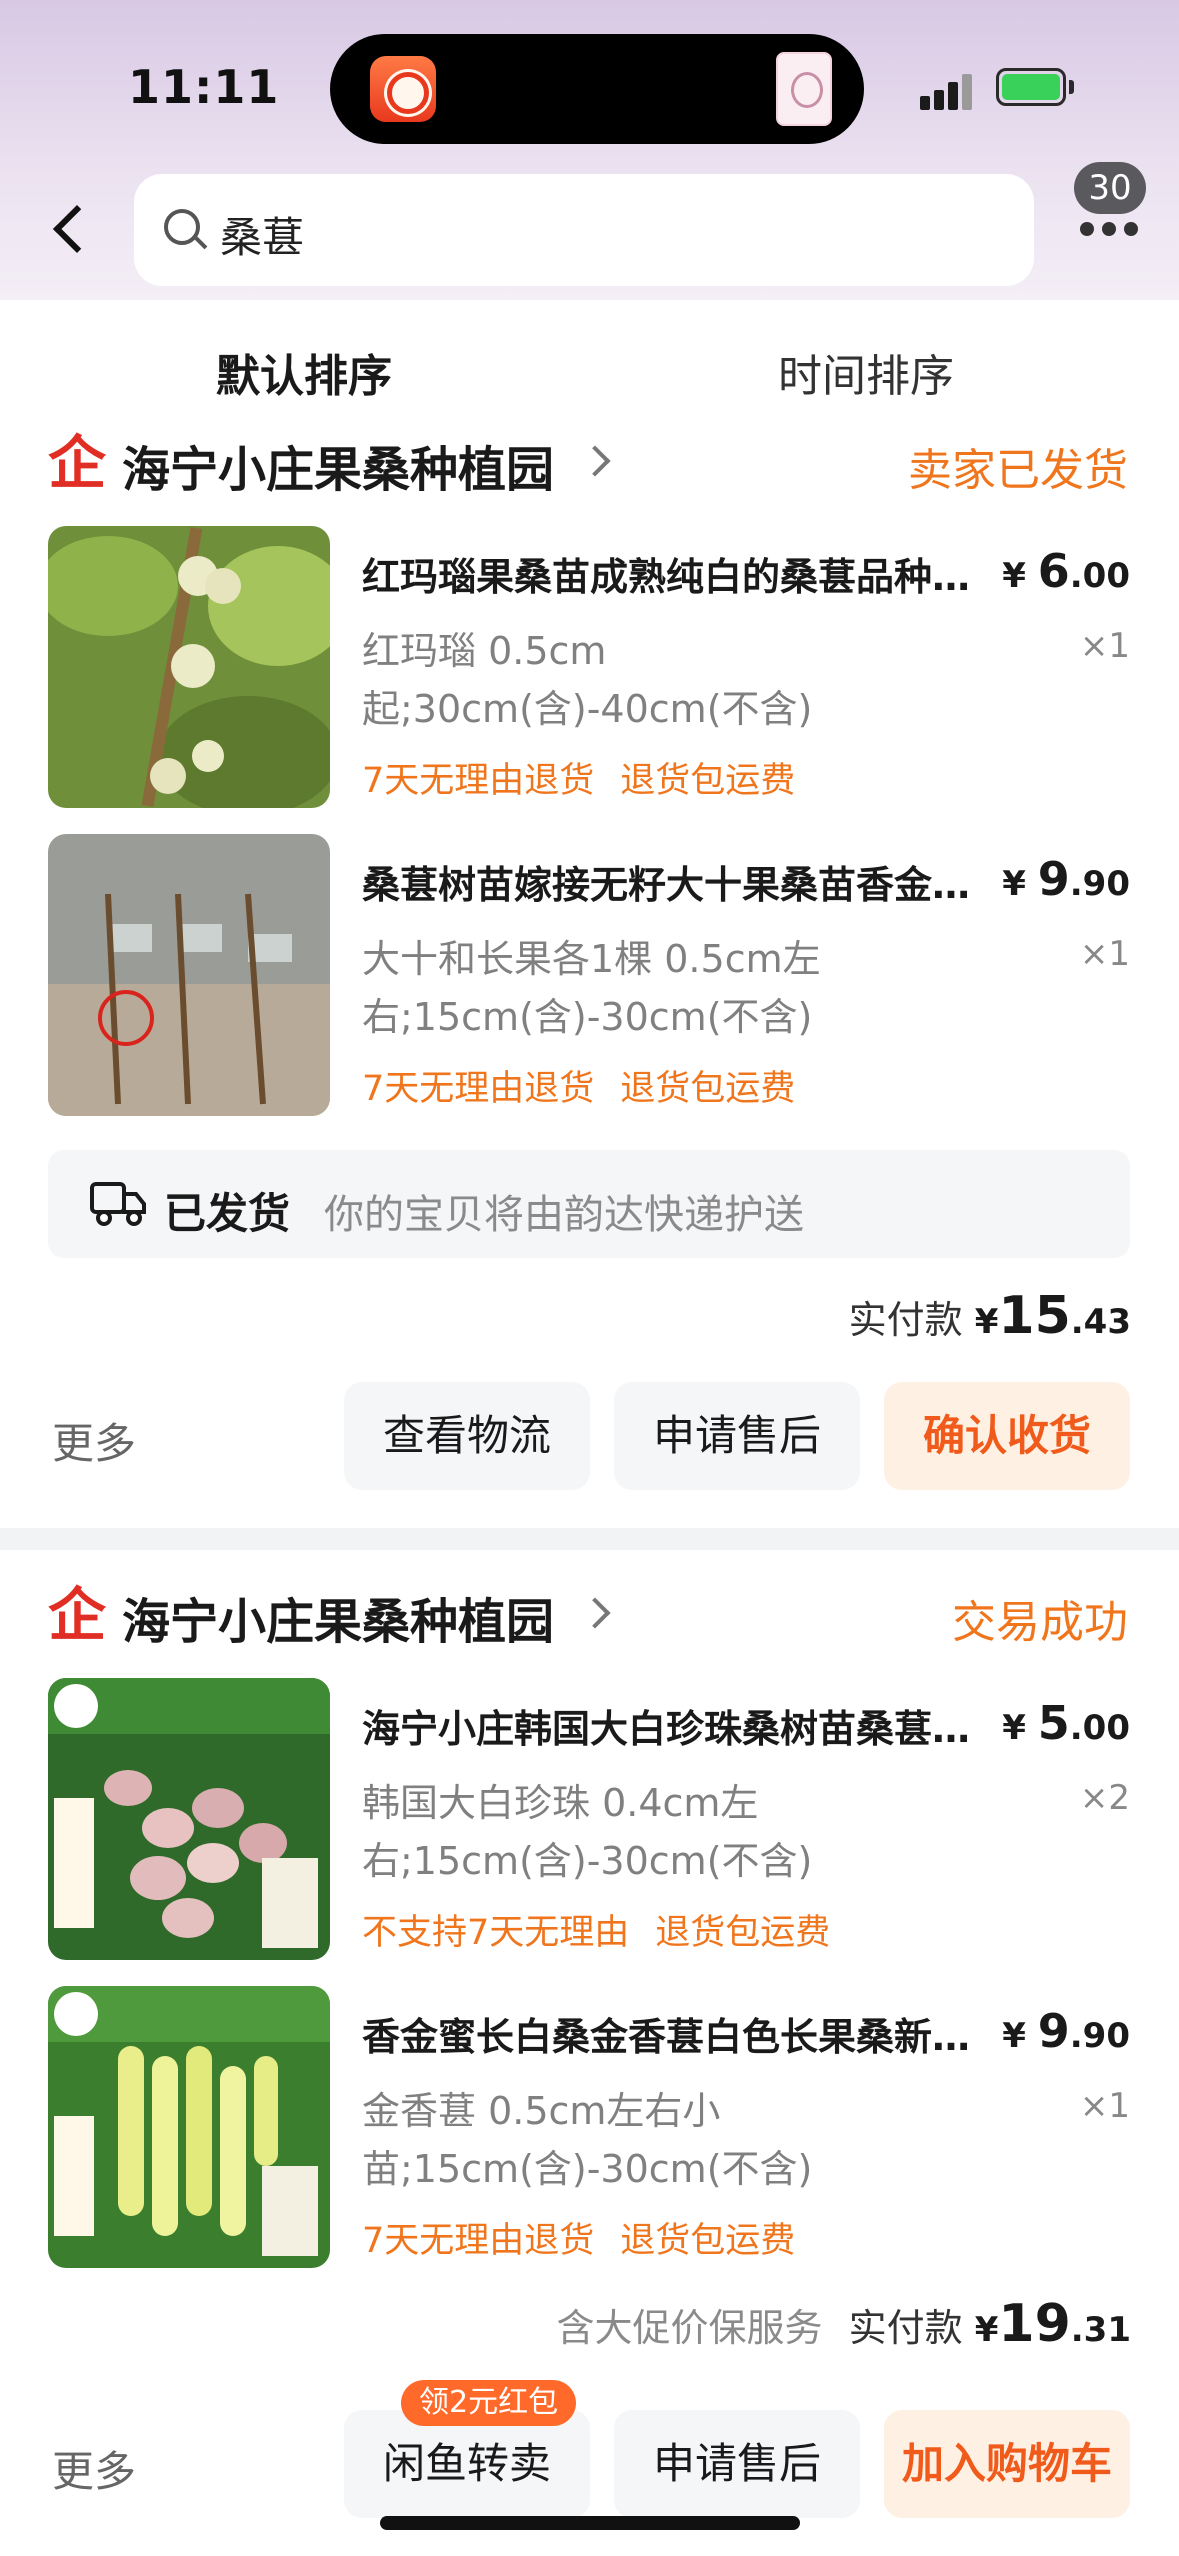 This screenshot has width=1179, height=2556. What do you see at coordinates (403, 89) in the screenshot?
I see `app-activity-icon` at bounding box center [403, 89].